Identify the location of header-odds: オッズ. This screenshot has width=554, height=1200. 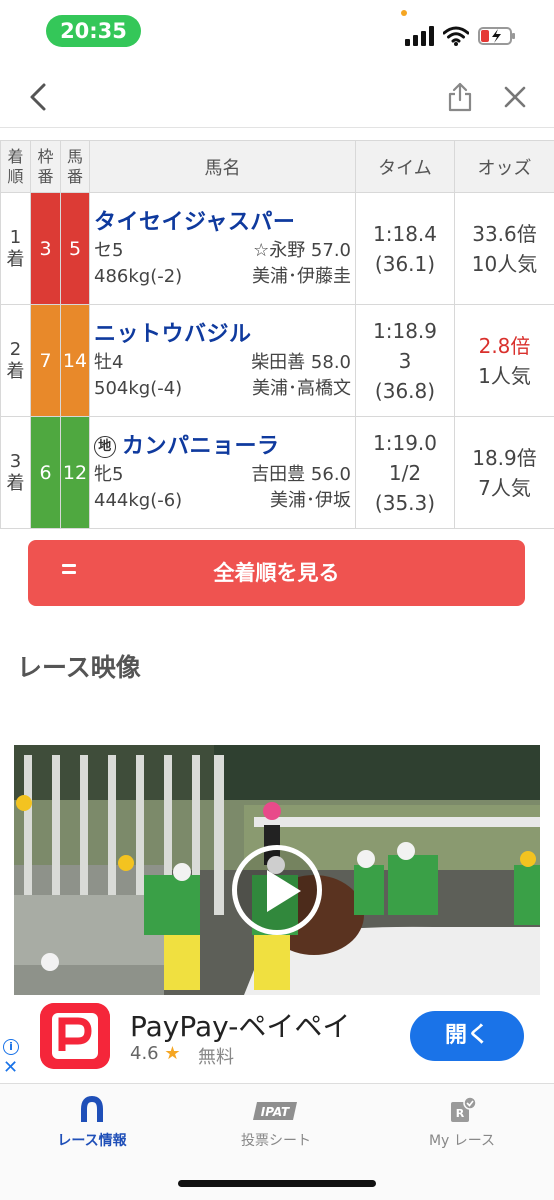
(504, 166).